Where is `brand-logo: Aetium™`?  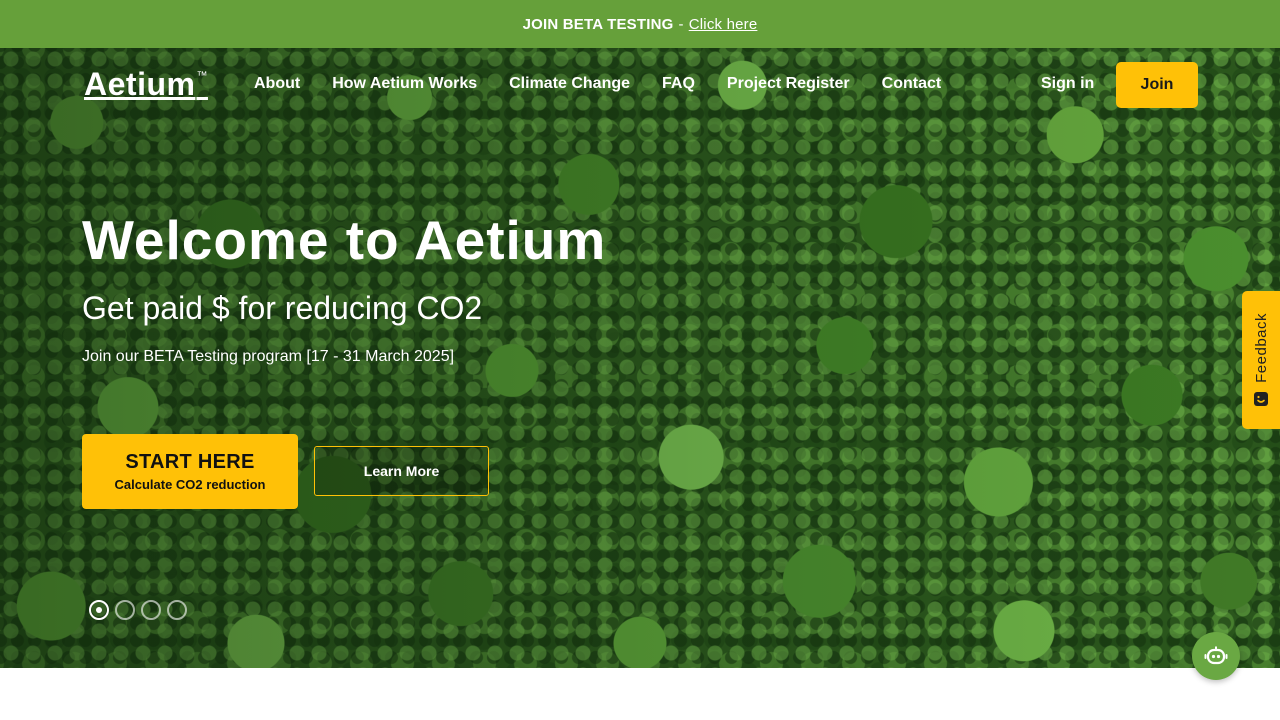 brand-logo: Aetium™ is located at coordinates (146, 84).